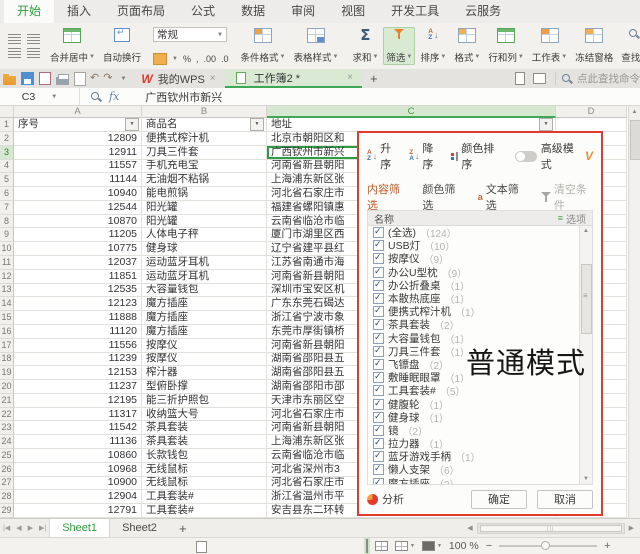  I want to click on select-all-corner, so click(7, 112).